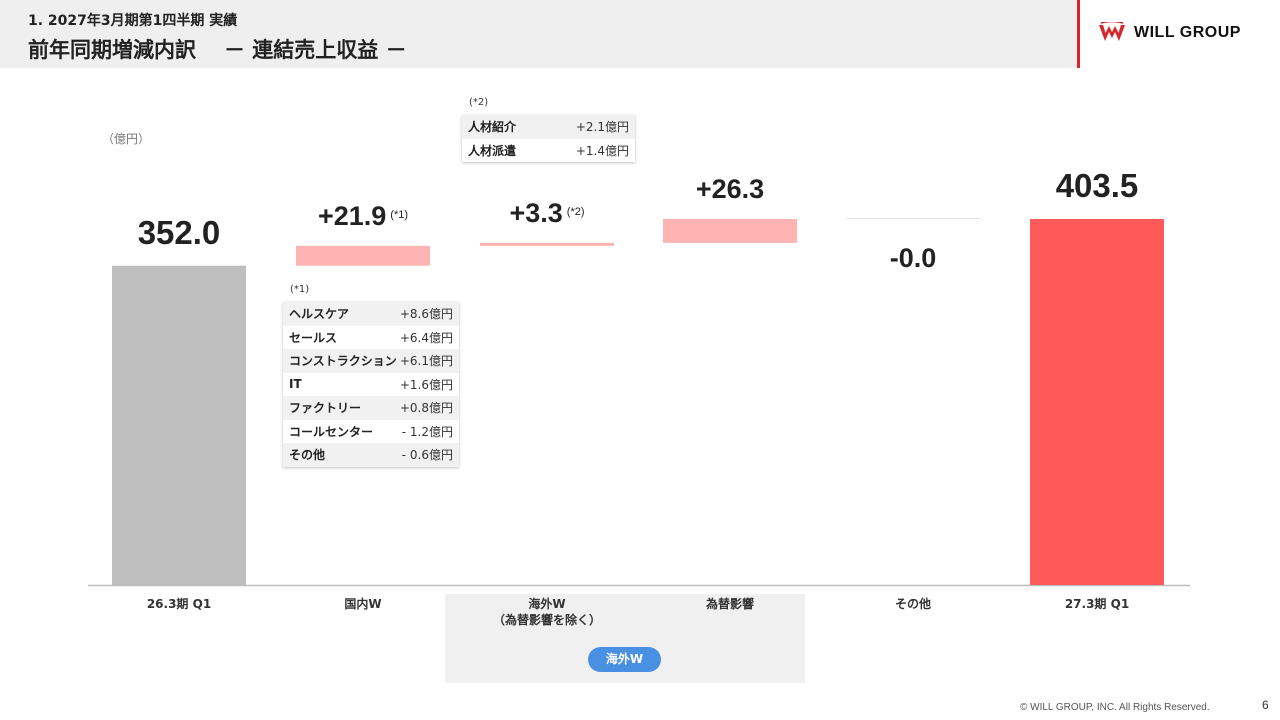 The width and height of the screenshot is (1280, 720). What do you see at coordinates (730, 189) in the screenshot?
I see `bar-label-fx: +26.3` at bounding box center [730, 189].